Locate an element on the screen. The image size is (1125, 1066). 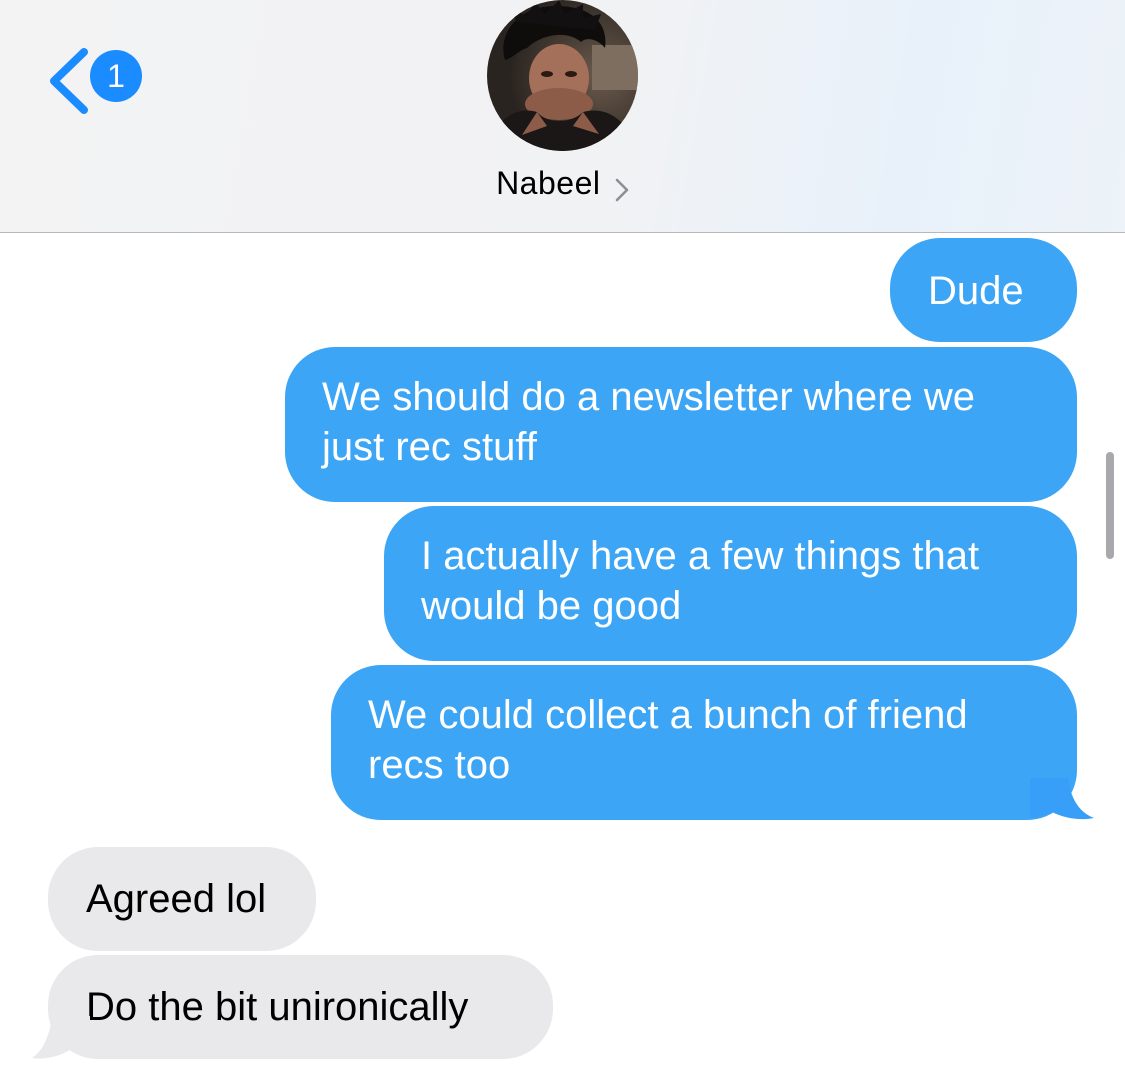
back-button: 1 is located at coordinates (99, 79).